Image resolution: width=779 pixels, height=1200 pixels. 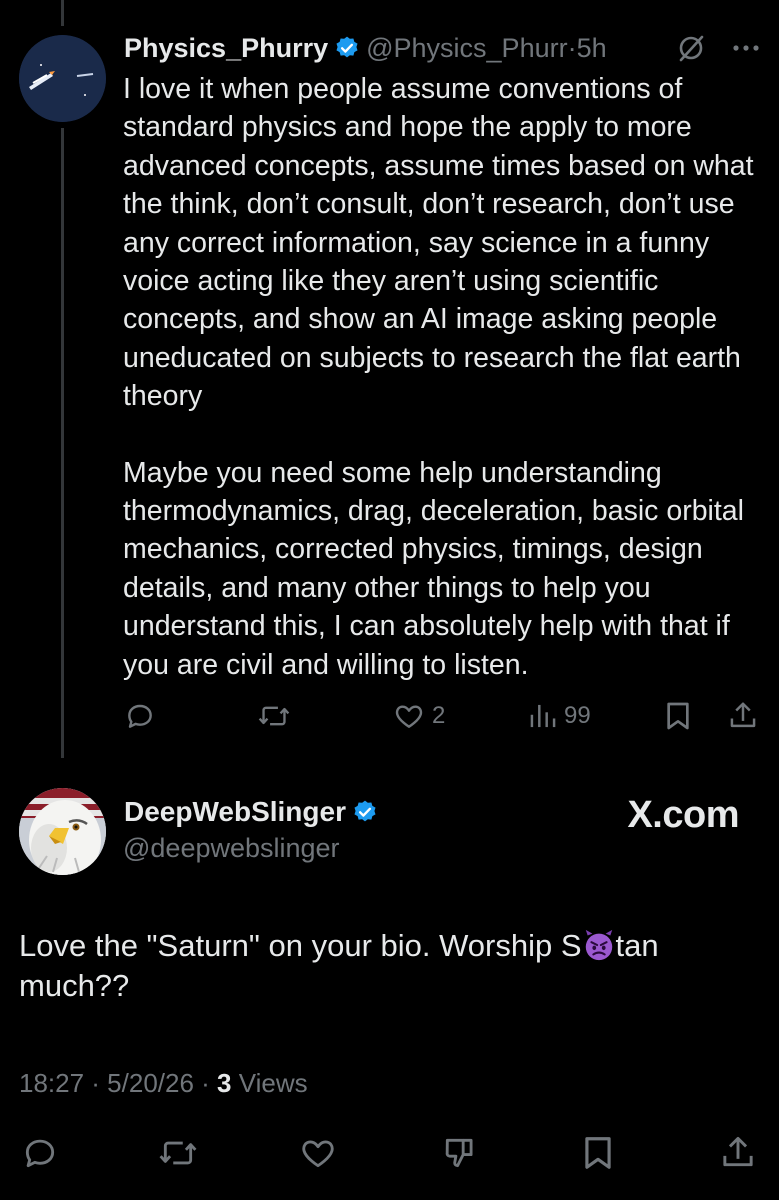 I want to click on like-button: 2, so click(x=418, y=716).